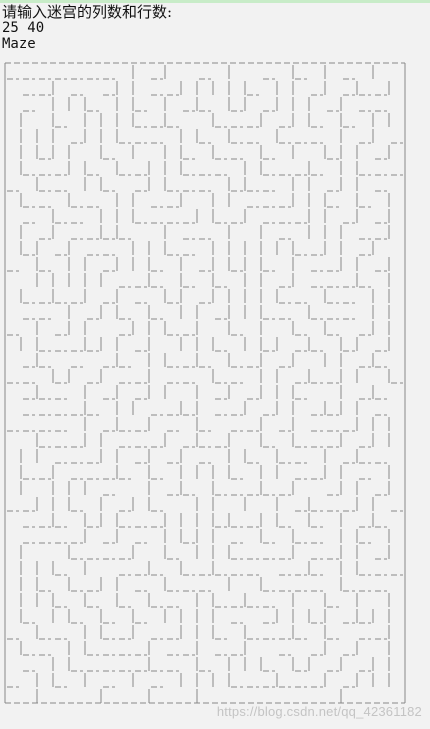 This screenshot has width=430, height=729. What do you see at coordinates (319, 711) in the screenshot?
I see `watermark: https://blog.csdn.net/qq_42361182` at bounding box center [319, 711].